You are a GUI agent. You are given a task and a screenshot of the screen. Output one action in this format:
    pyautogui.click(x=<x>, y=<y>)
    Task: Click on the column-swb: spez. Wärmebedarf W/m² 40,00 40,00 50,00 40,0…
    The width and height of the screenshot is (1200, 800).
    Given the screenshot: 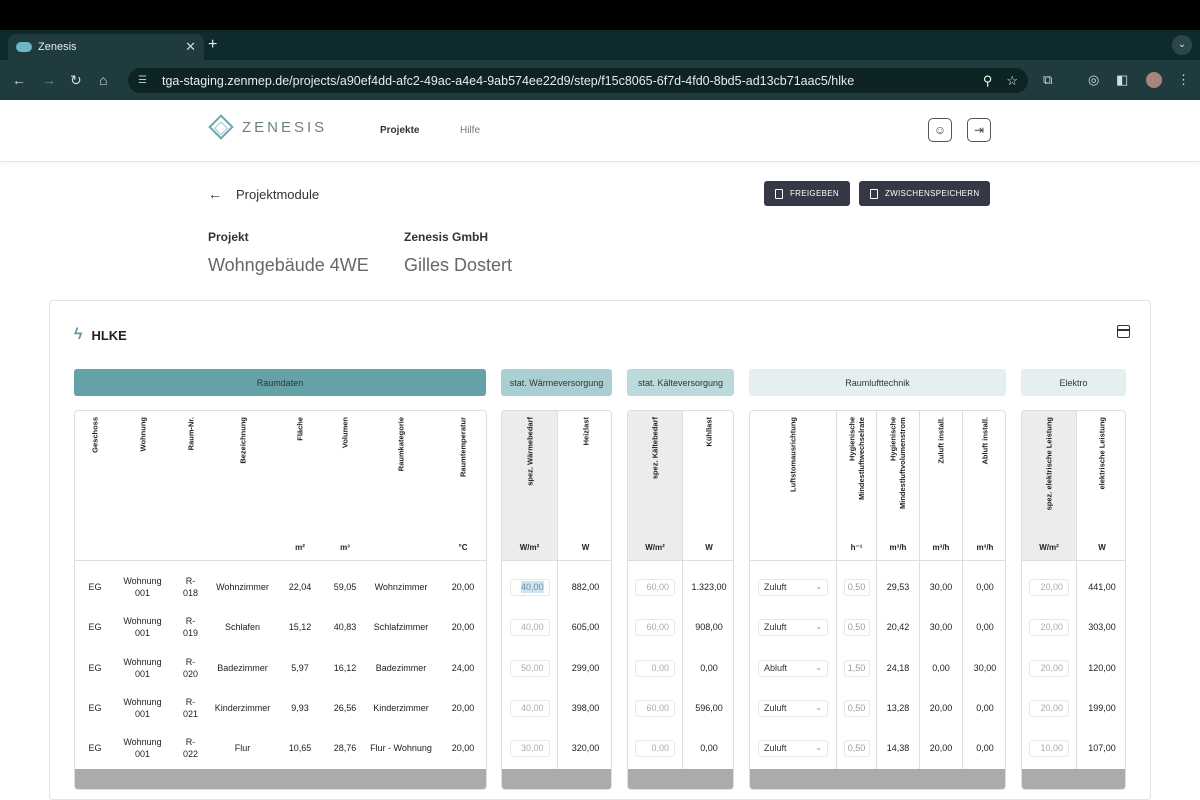 What is the action you would take?
    pyautogui.click(x=529, y=600)
    